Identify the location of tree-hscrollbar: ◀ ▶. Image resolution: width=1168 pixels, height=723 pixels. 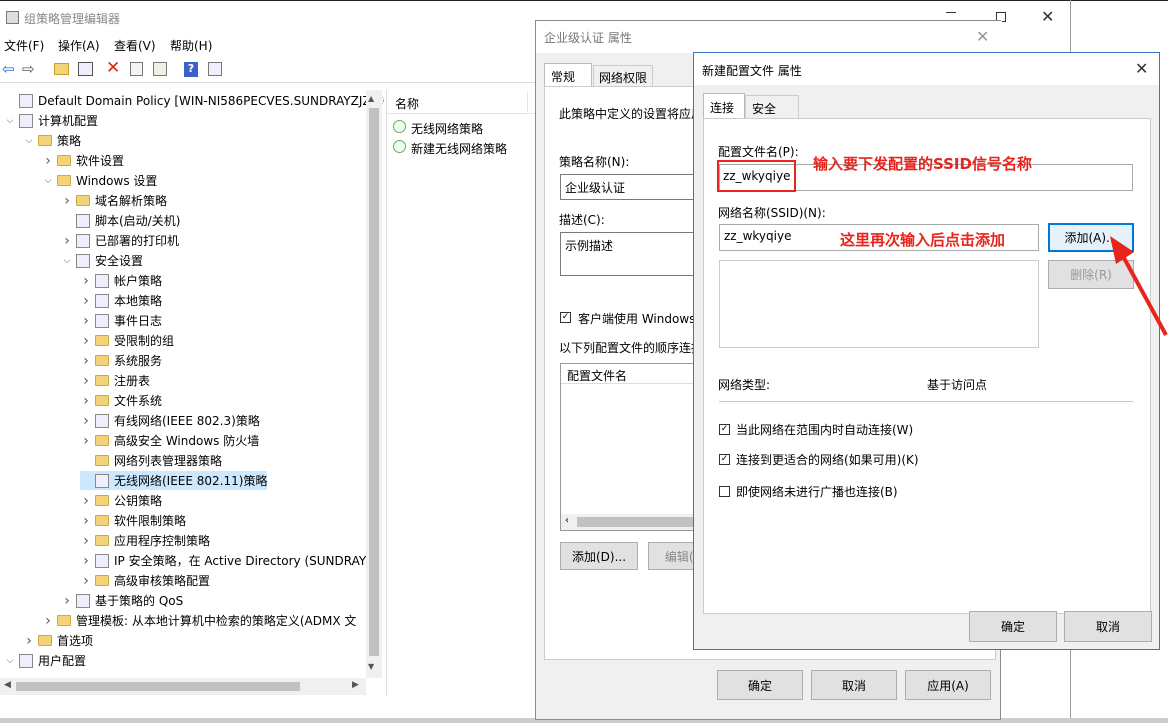
(183, 686).